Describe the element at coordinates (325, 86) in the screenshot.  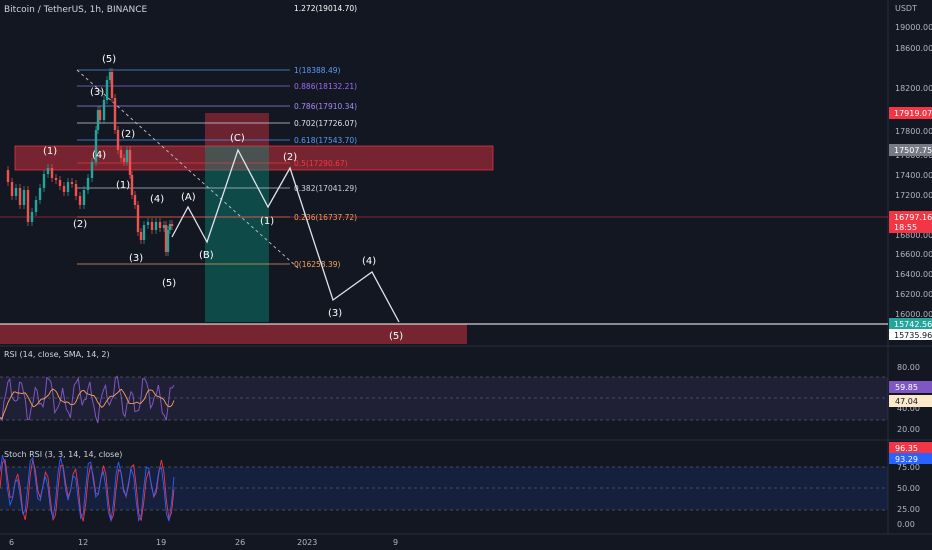
I see `fib-level-label: 0.886(18132.21)` at that location.